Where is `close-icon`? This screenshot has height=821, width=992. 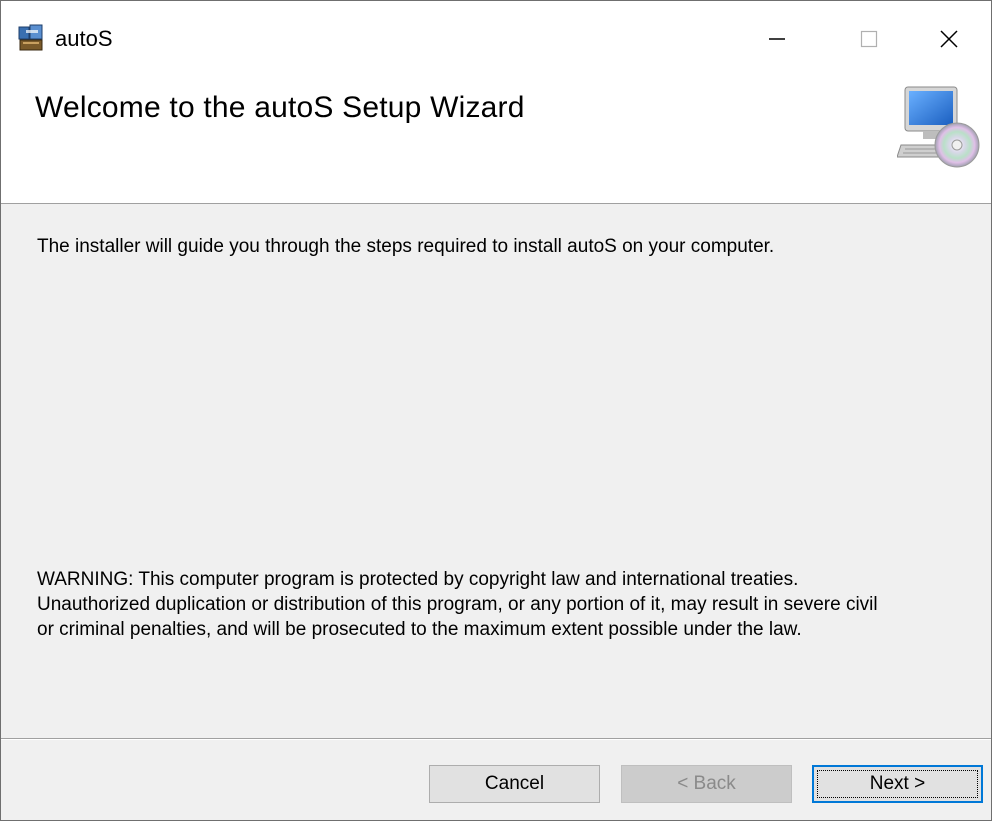 close-icon is located at coordinates (949, 39).